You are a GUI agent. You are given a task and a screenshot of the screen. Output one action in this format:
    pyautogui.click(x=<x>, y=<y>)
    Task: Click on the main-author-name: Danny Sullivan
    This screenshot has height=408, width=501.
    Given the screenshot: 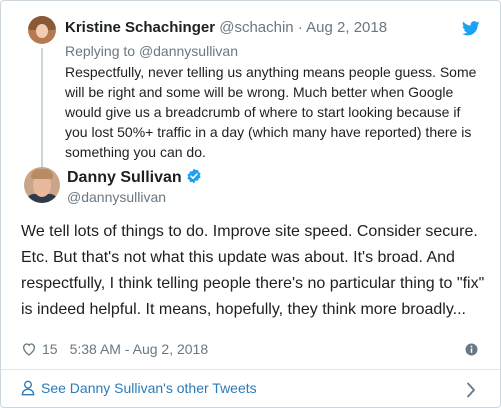 What is the action you would take?
    pyautogui.click(x=124, y=177)
    